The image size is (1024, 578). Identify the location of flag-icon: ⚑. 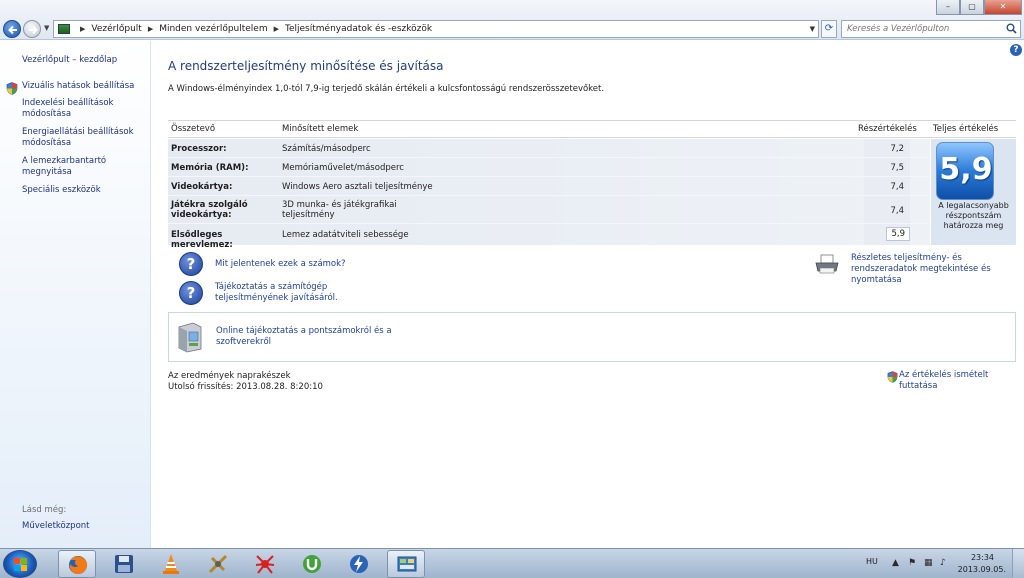
(912, 563).